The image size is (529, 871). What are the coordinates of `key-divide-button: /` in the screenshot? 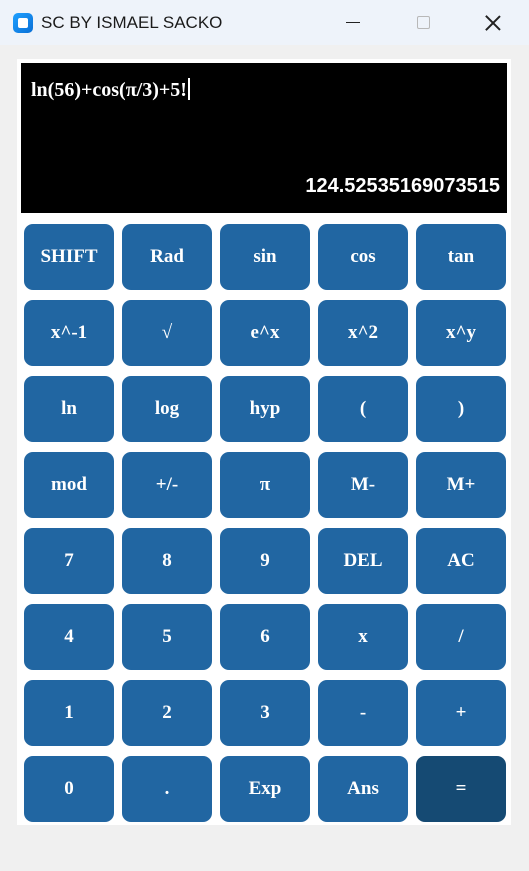 It's located at (461, 637).